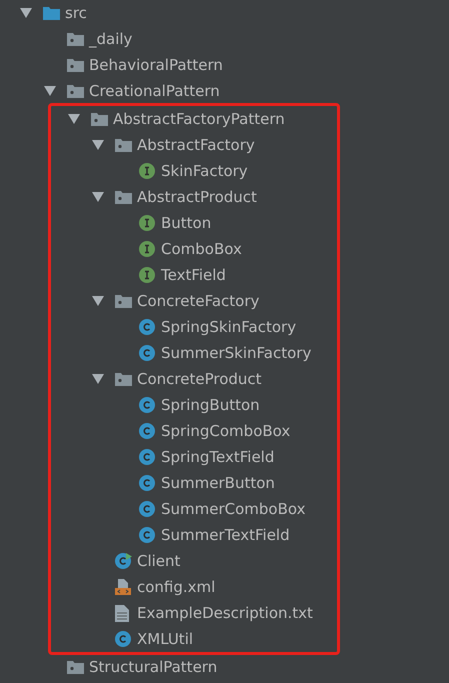  Describe the element at coordinates (110, 39) in the screenshot. I see `tree-item-label: _daily` at that location.